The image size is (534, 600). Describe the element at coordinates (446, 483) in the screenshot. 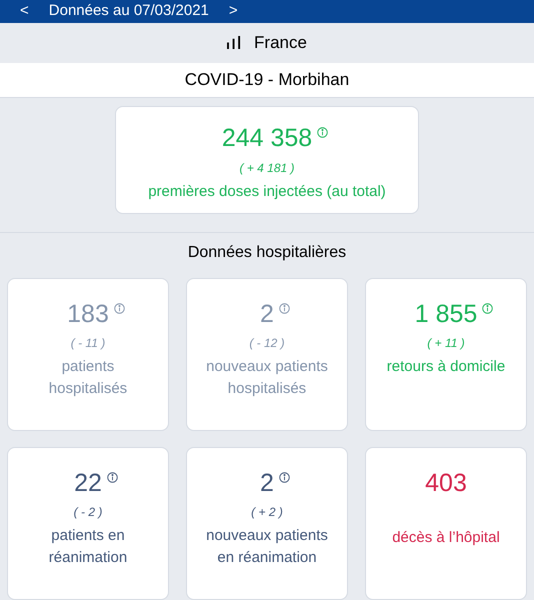

I see `stat-value: 403` at that location.